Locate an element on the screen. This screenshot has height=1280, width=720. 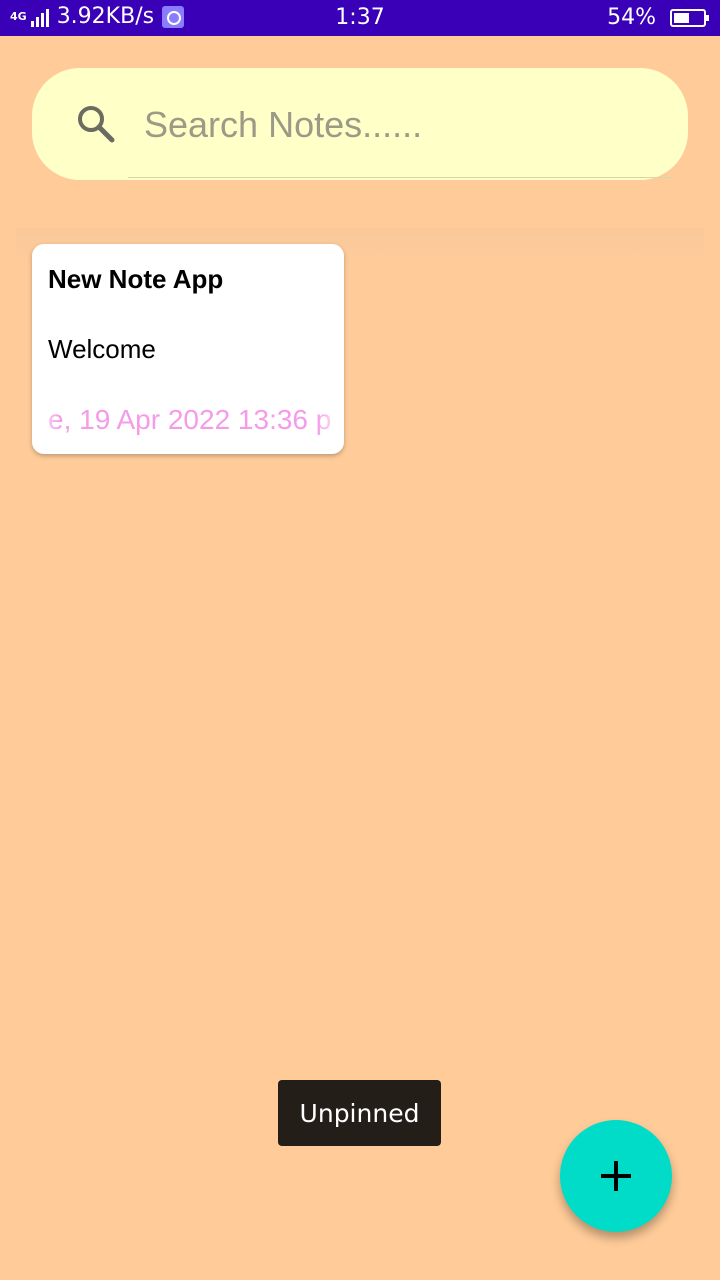
battery-fill is located at coordinates (682, 17).